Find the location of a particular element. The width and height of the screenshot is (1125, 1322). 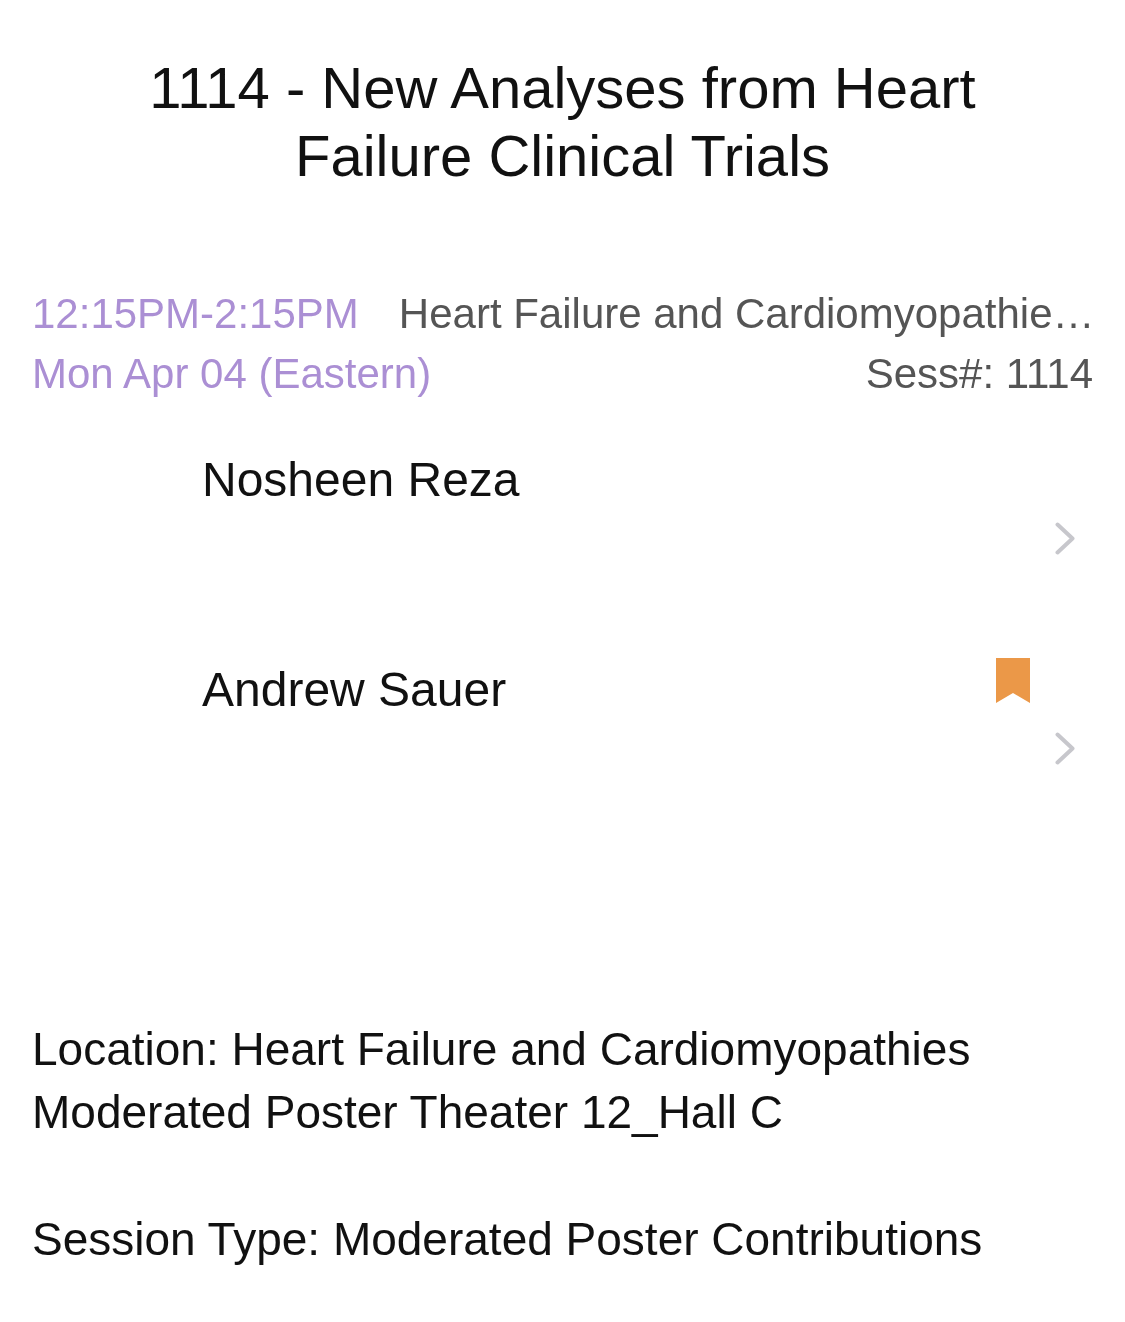

session-time: 12:15PM-2:15PM is located at coordinates (195, 314).